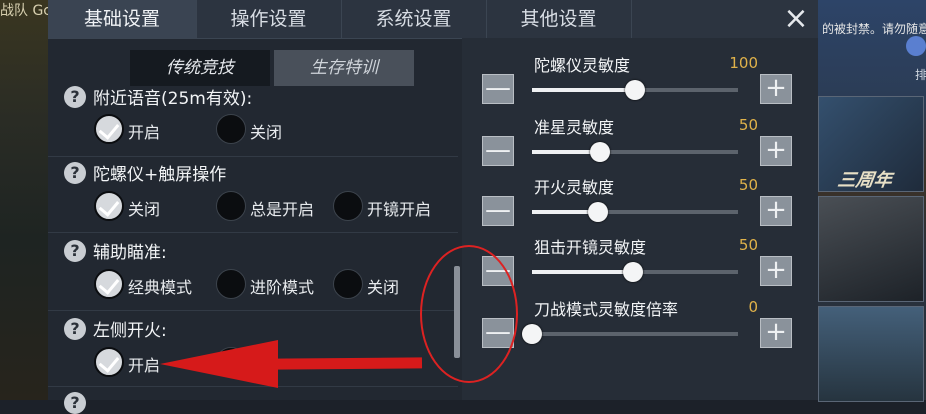 This screenshot has height=414, width=926. Describe the element at coordinates (269, 19) in the screenshot. I see `tab-operation-settings: 操作设置` at that location.